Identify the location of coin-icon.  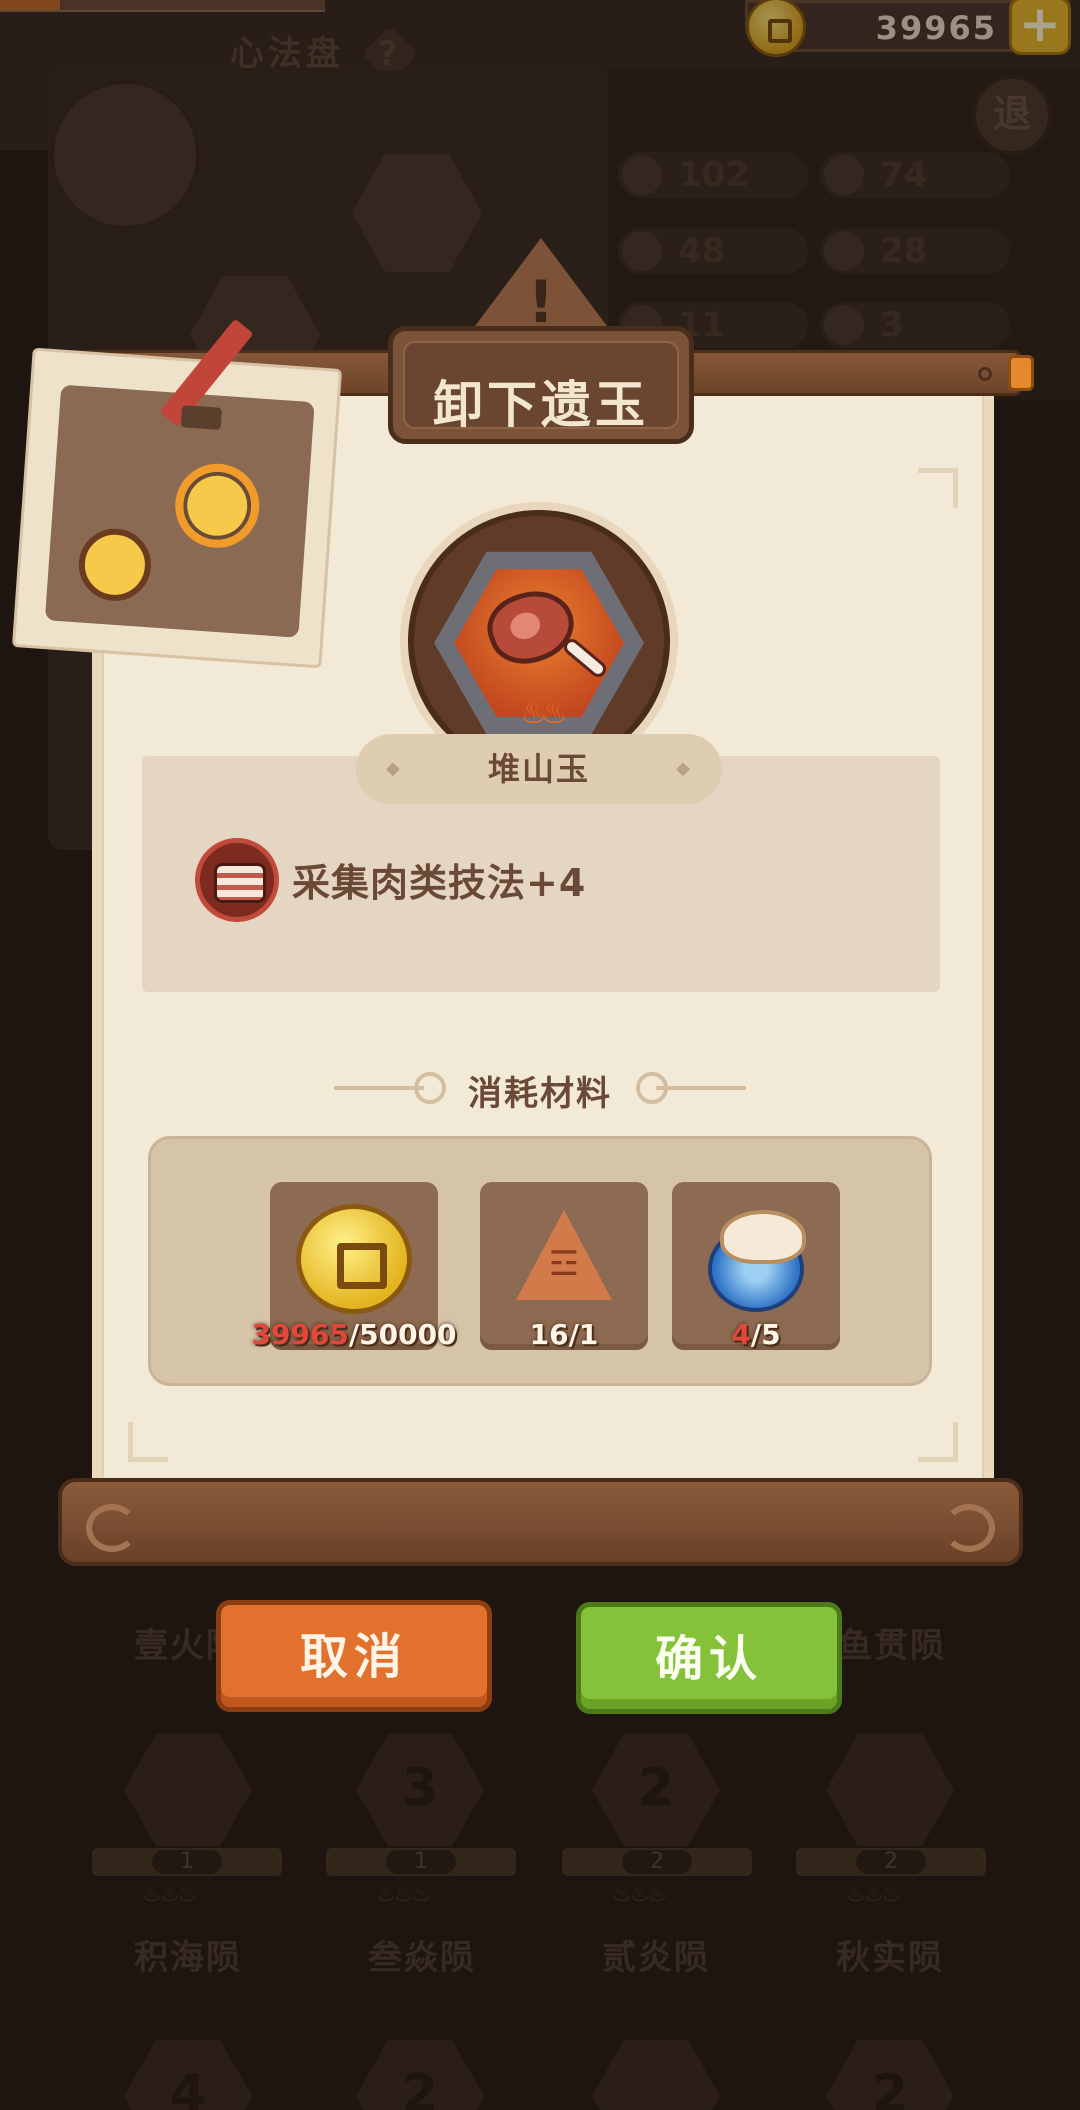
(354, 1259).